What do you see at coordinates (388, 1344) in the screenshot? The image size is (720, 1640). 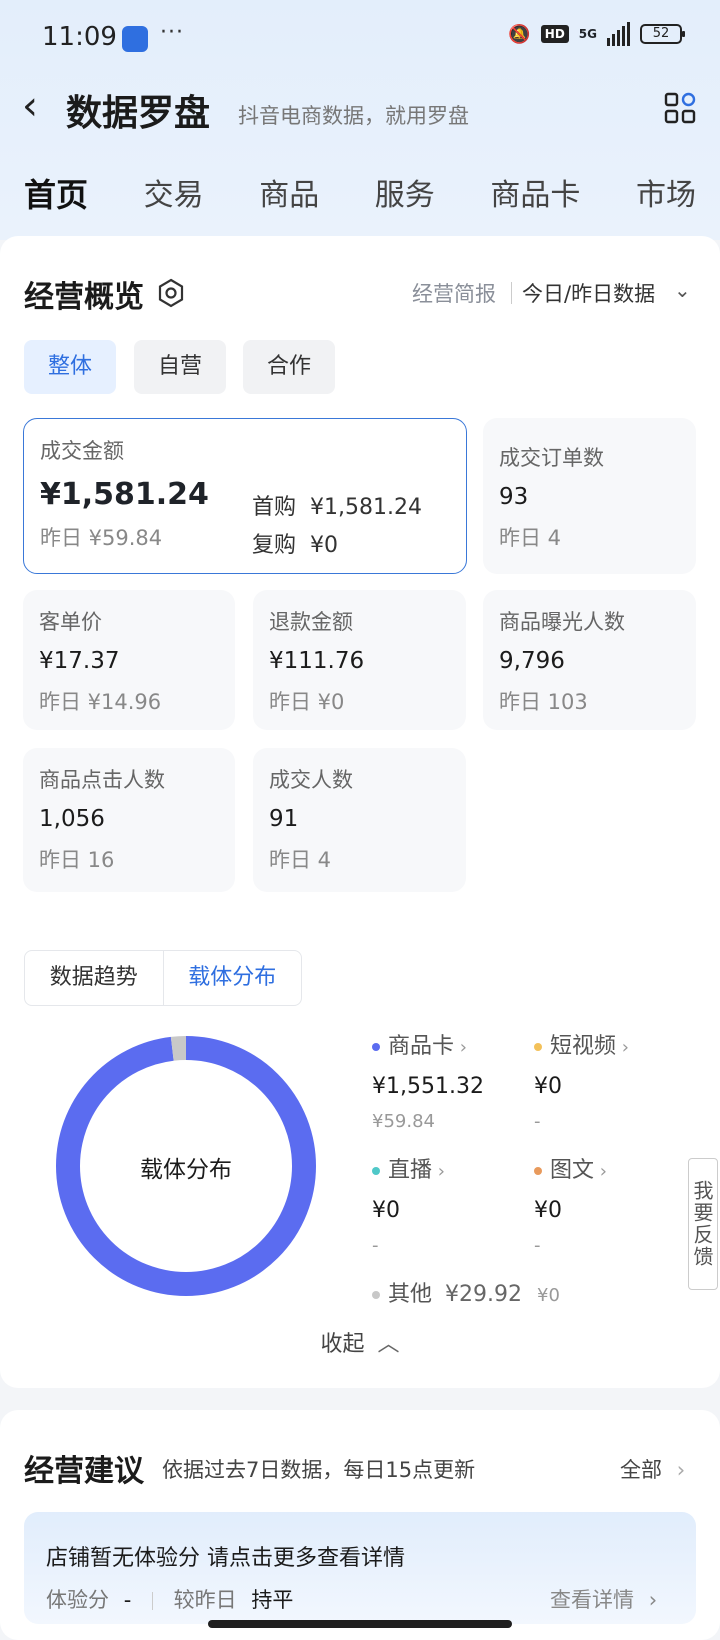 I see `chevron-up-icon: ︿` at bounding box center [388, 1344].